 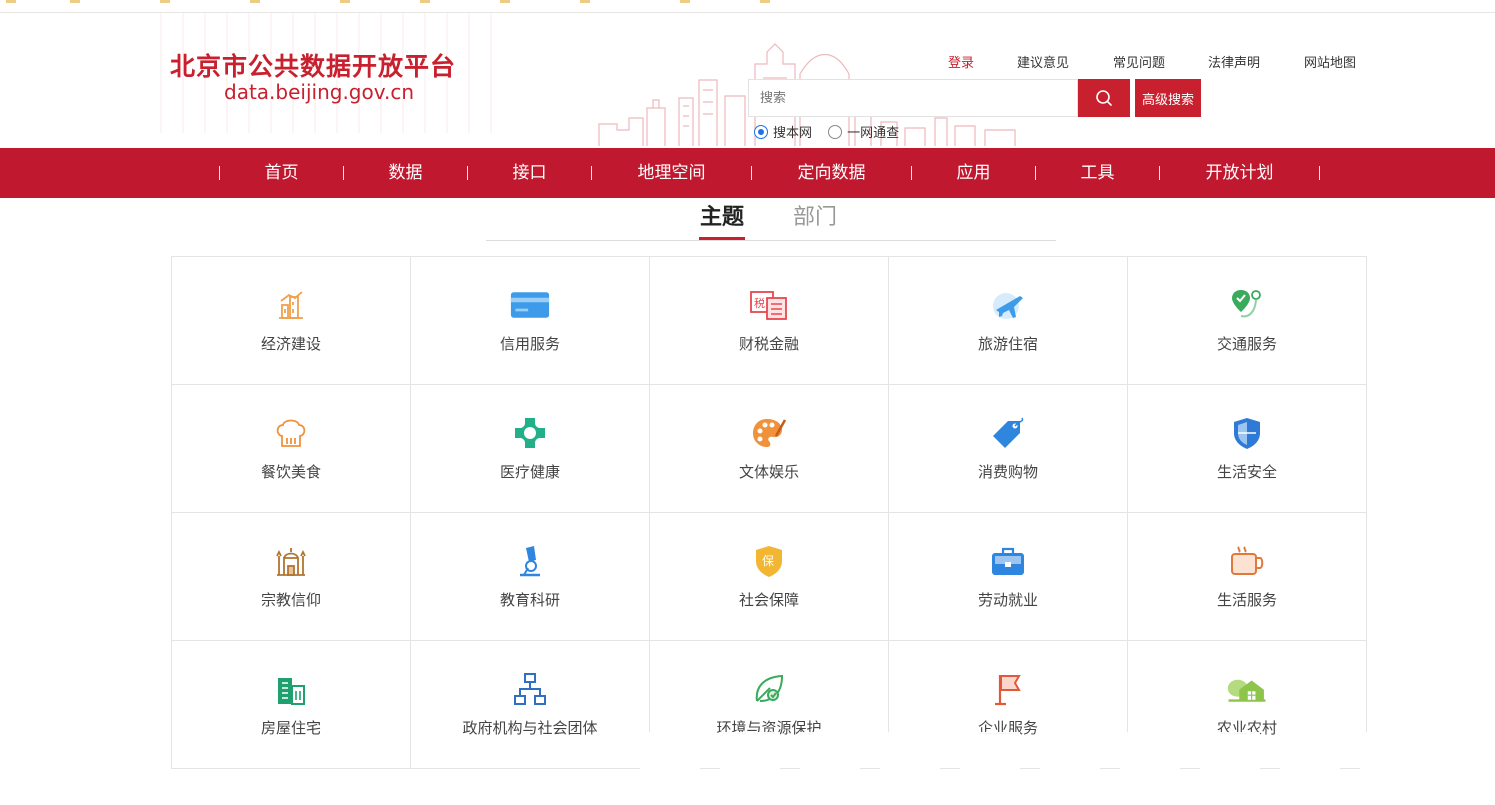 I want to click on topic-label: 信用服务, so click(x=529, y=344).